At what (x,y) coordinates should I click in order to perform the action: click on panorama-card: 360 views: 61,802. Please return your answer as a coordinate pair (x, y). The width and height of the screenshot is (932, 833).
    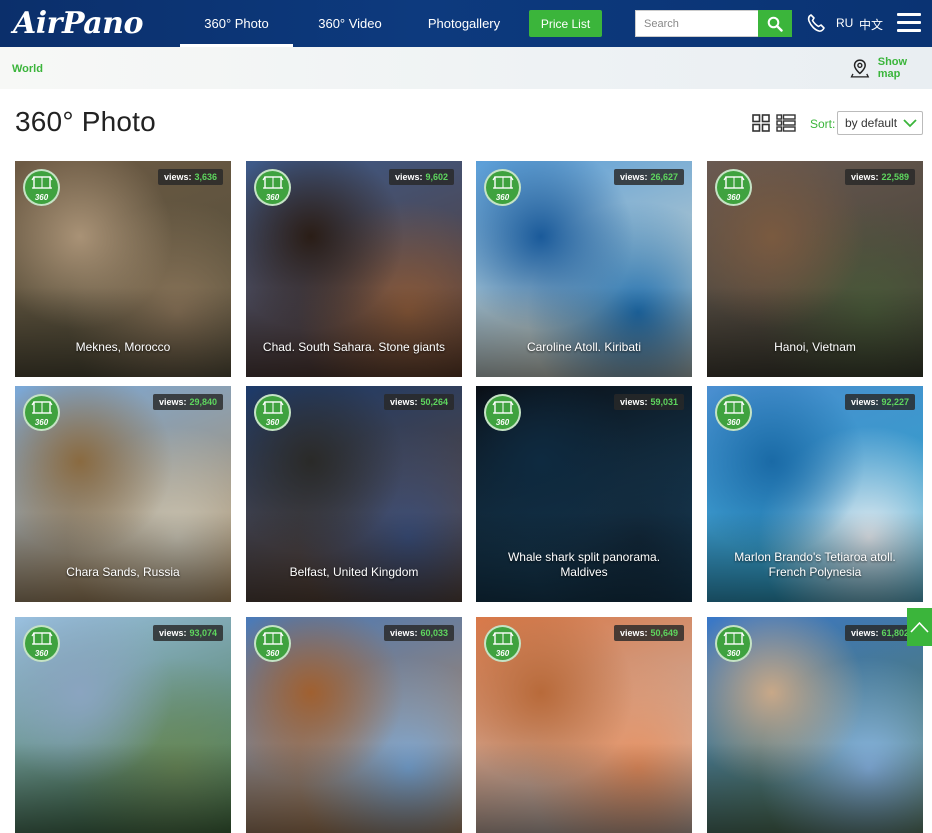
    Looking at the image, I should click on (815, 725).